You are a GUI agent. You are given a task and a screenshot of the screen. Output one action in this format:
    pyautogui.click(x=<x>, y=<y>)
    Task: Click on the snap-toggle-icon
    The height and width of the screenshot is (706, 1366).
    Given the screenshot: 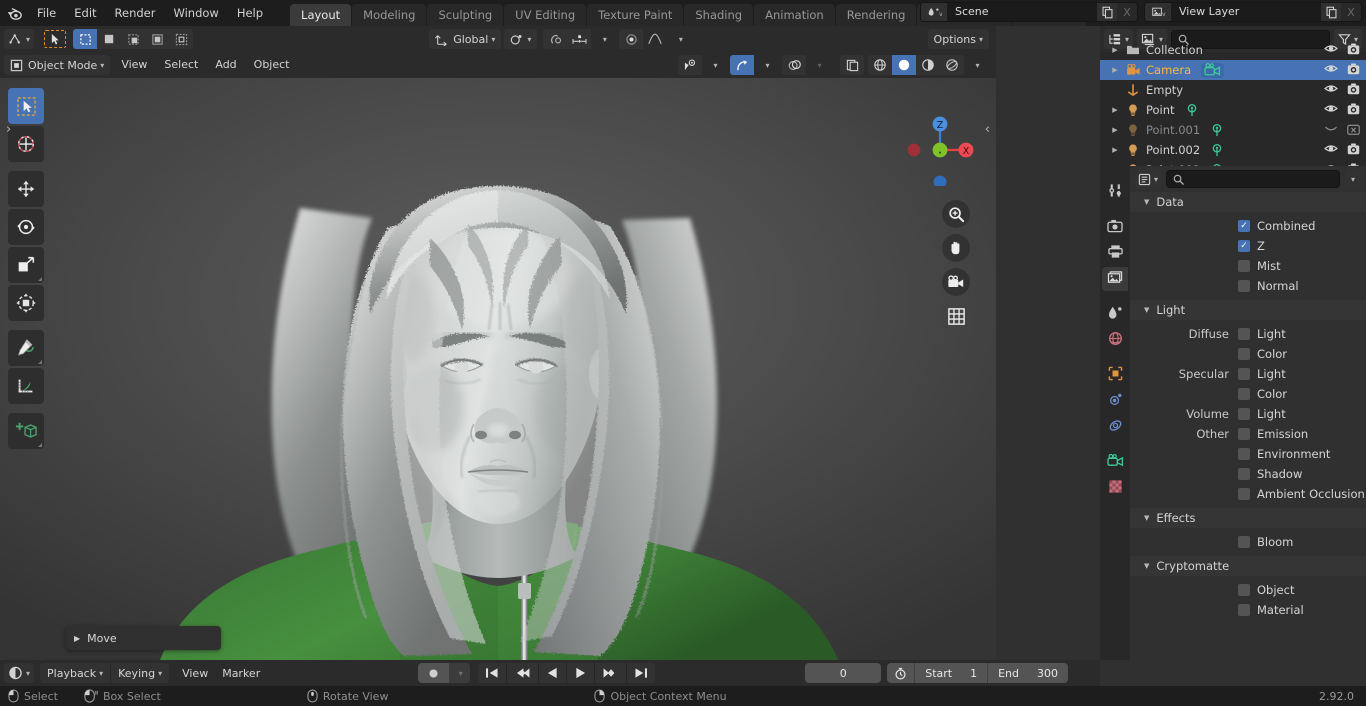 What is the action you would take?
    pyautogui.click(x=555, y=39)
    